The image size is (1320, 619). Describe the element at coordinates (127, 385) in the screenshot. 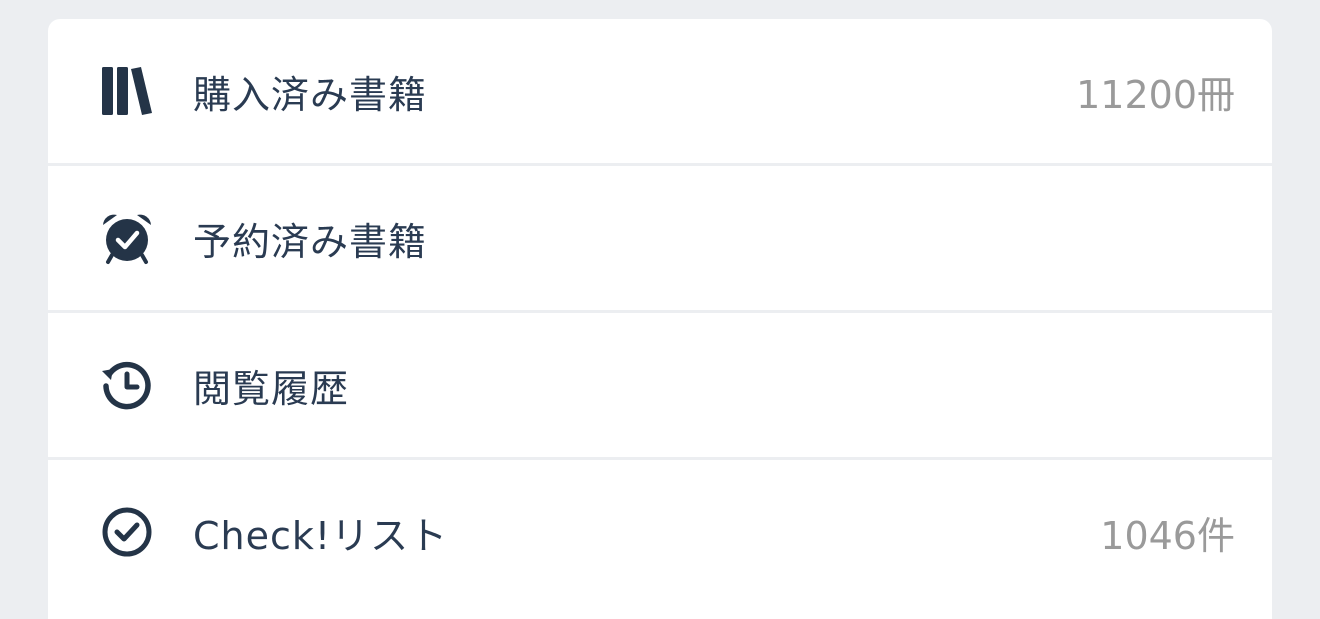

I see `history-icon` at that location.